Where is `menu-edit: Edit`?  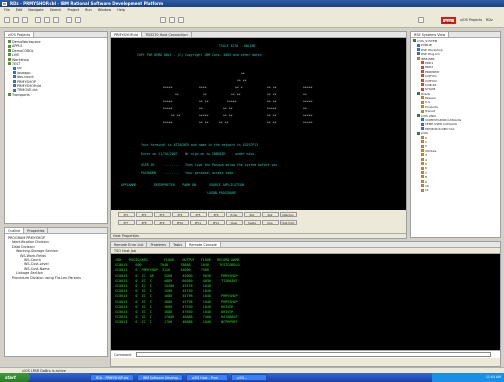 menu-edit: Edit is located at coordinates (19, 10).